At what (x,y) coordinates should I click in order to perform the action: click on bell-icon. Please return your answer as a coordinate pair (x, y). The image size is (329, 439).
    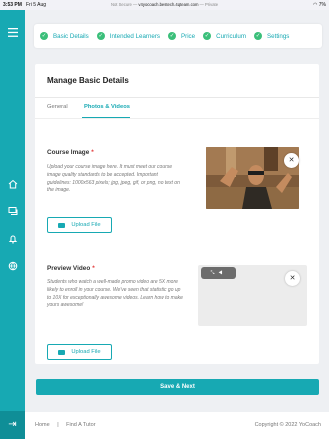
    Looking at the image, I should click on (12, 240).